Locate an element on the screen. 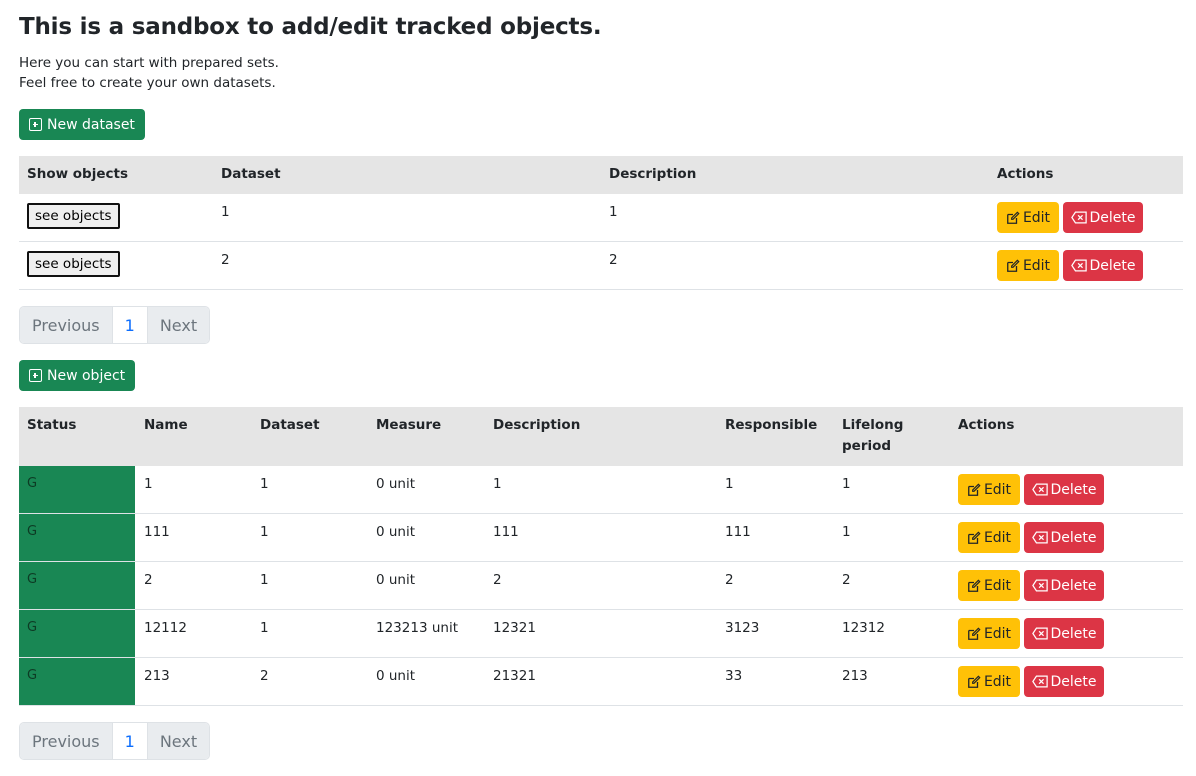  header-actions: Actions is located at coordinates (986, 425).